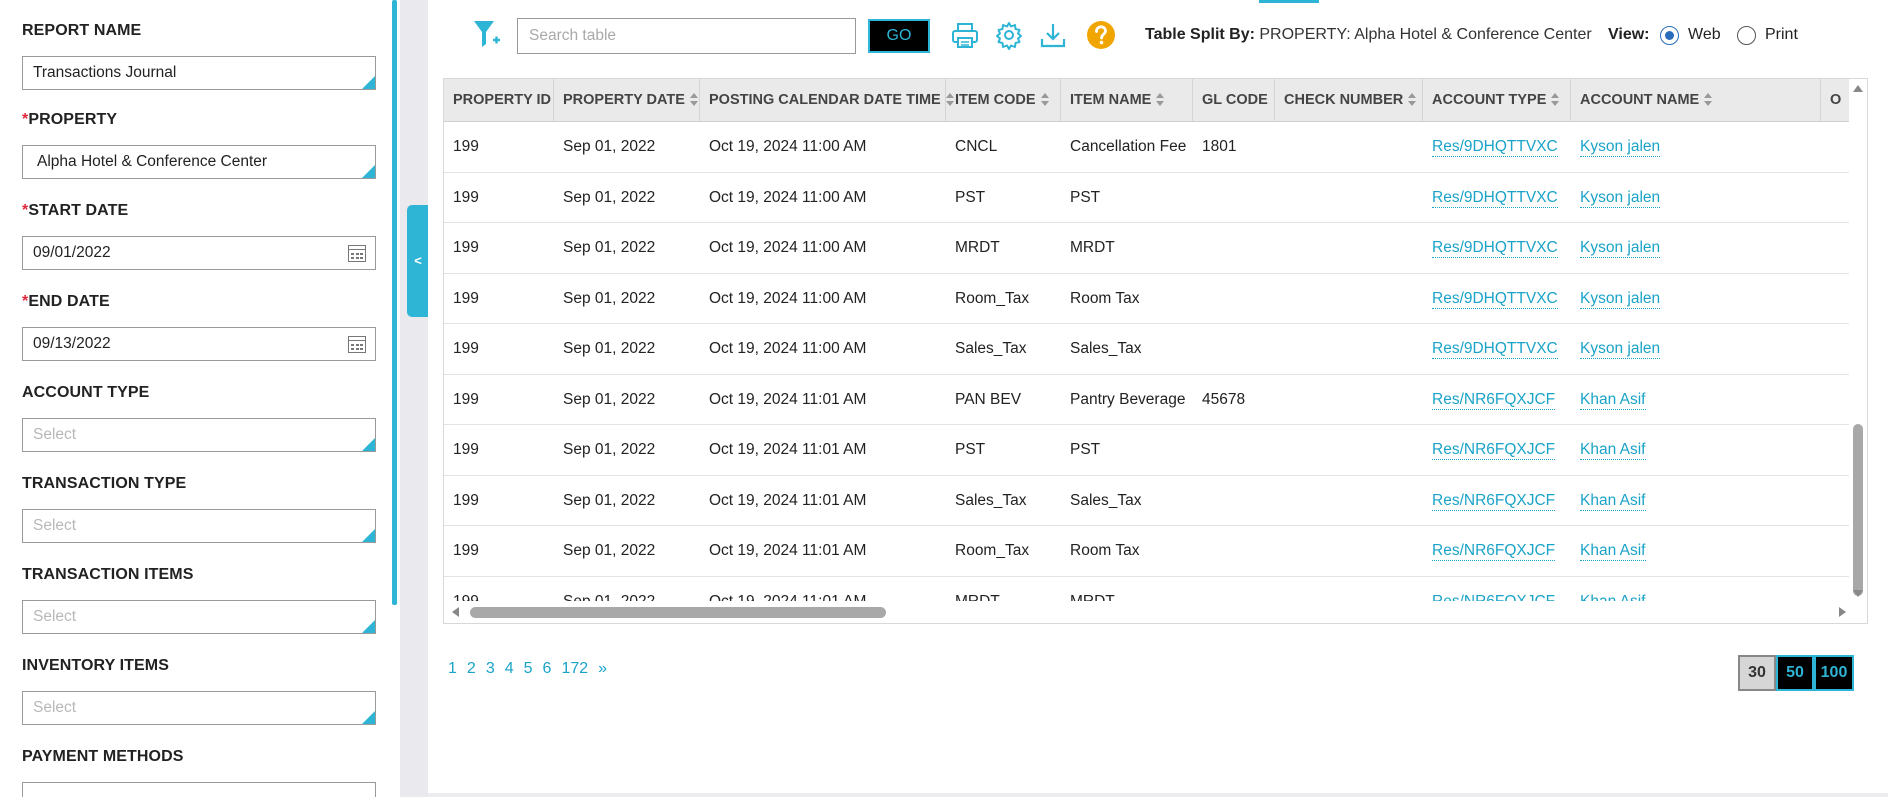 This screenshot has width=1888, height=797. I want to click on page-size-50-button: 50, so click(1795, 673).